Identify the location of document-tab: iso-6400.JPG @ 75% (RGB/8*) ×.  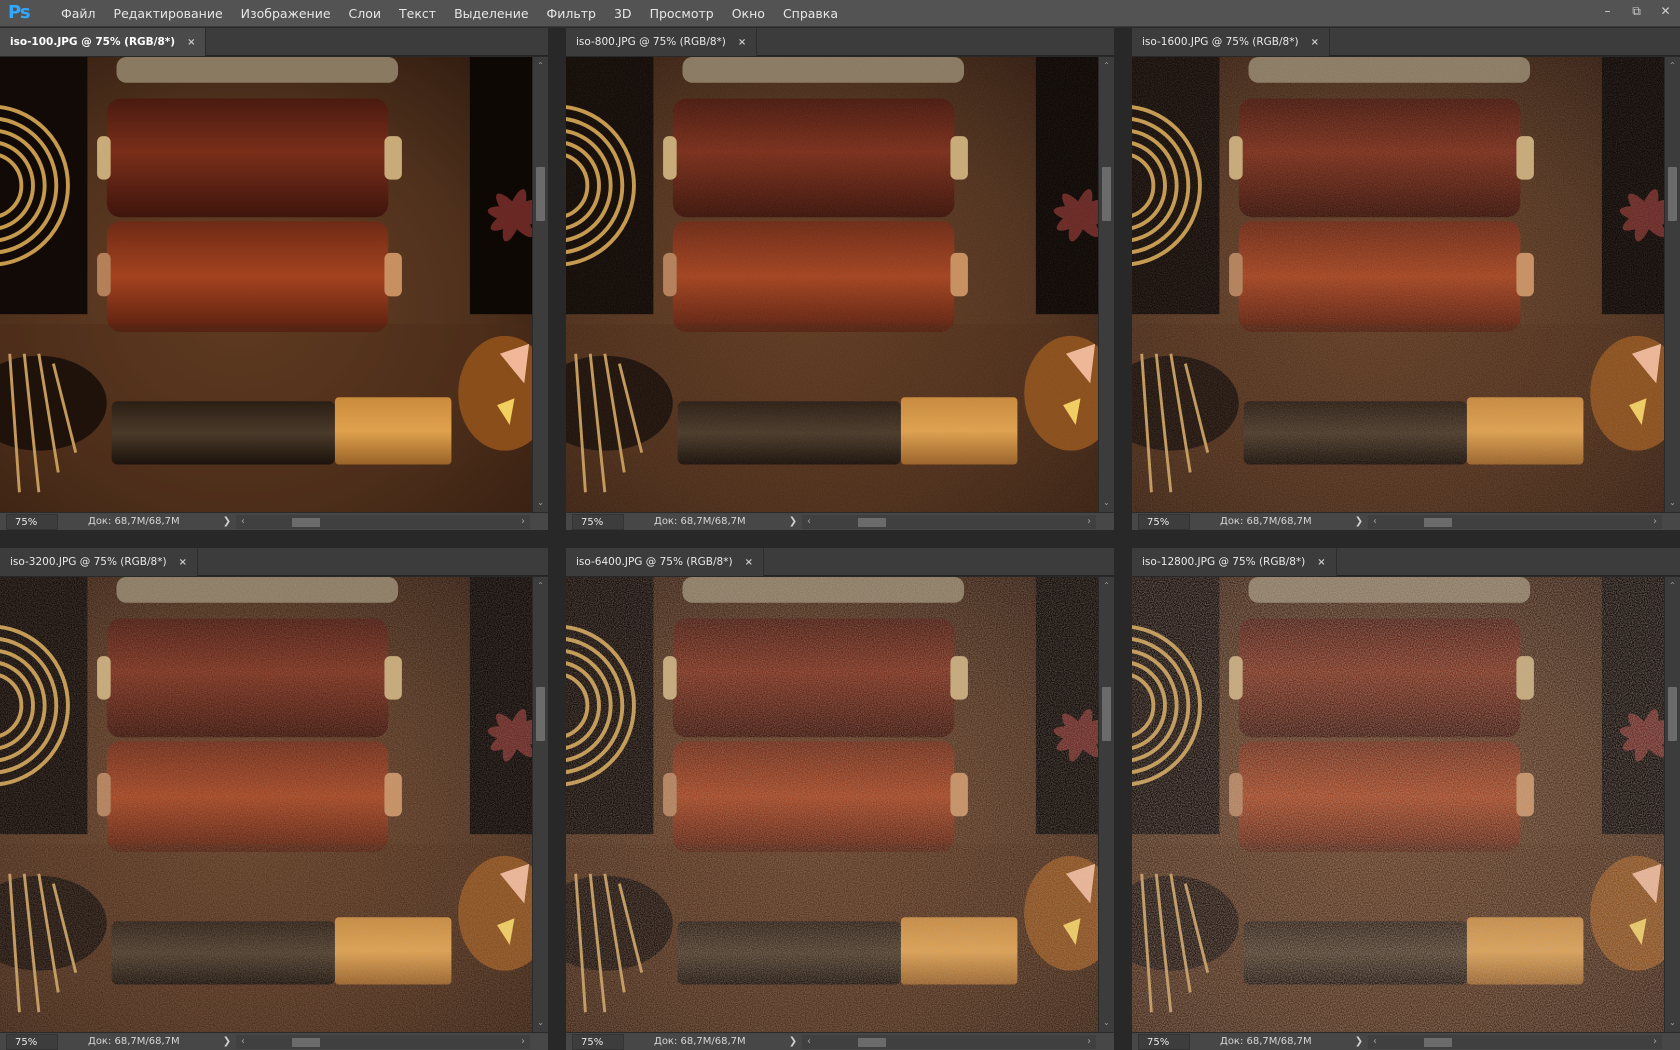
(665, 562).